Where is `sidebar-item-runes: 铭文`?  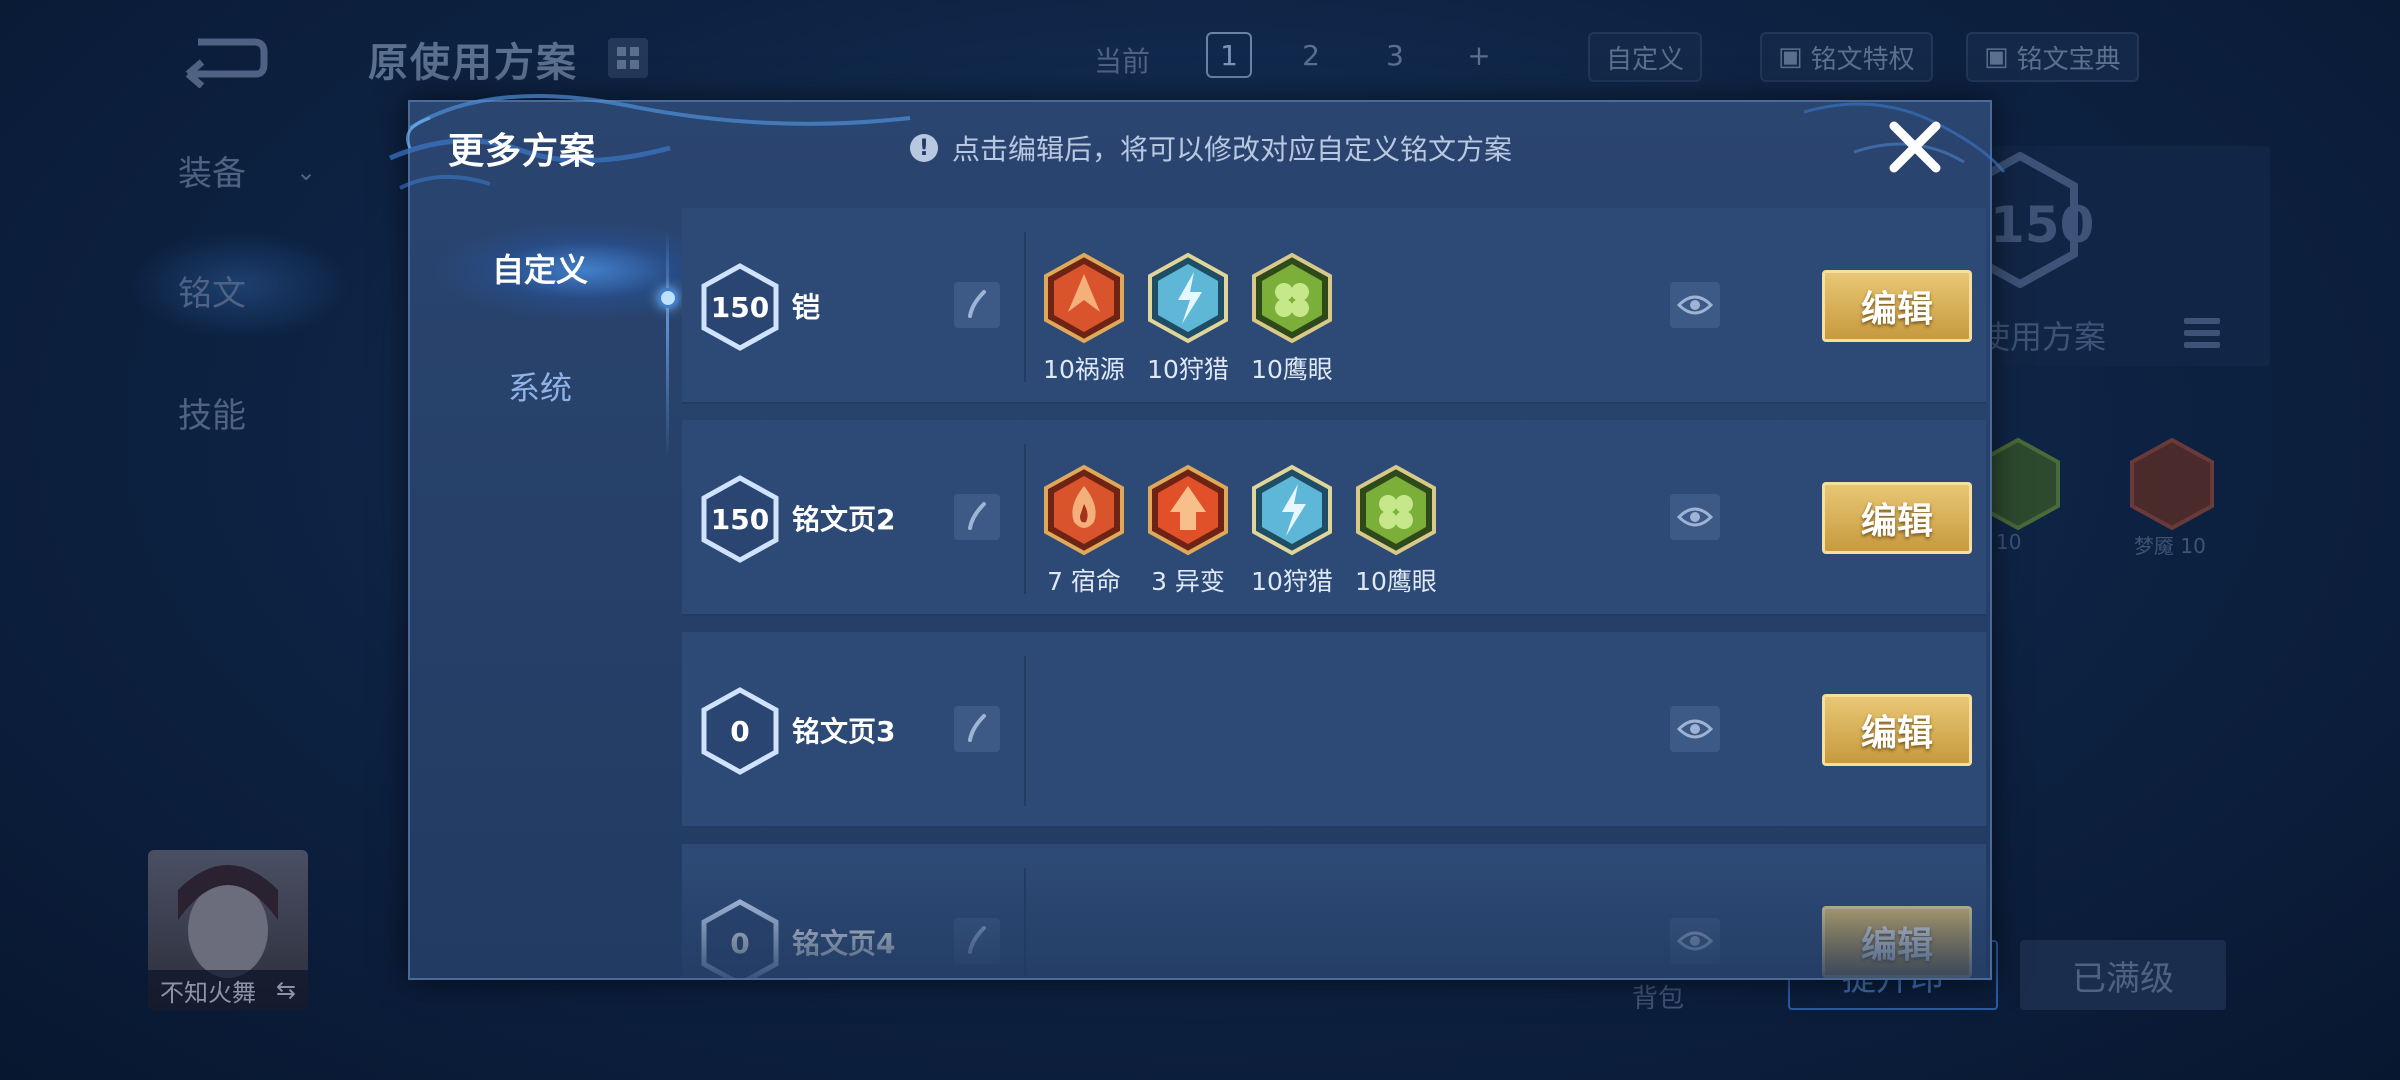
sidebar-item-runes: 铭文 is located at coordinates (212, 290).